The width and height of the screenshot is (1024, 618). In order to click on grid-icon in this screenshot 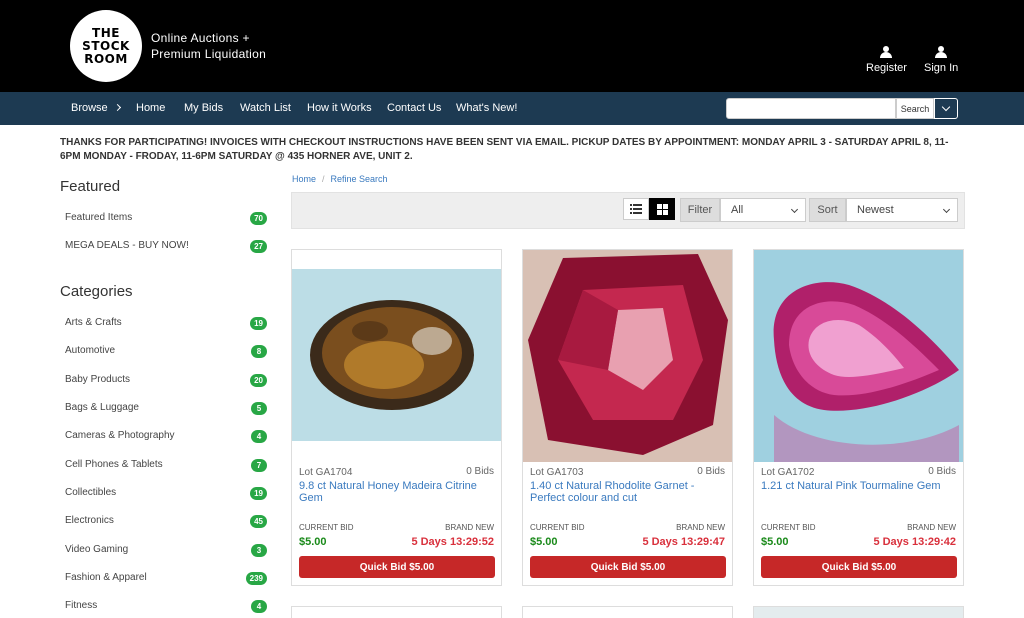, I will do `click(662, 209)`.